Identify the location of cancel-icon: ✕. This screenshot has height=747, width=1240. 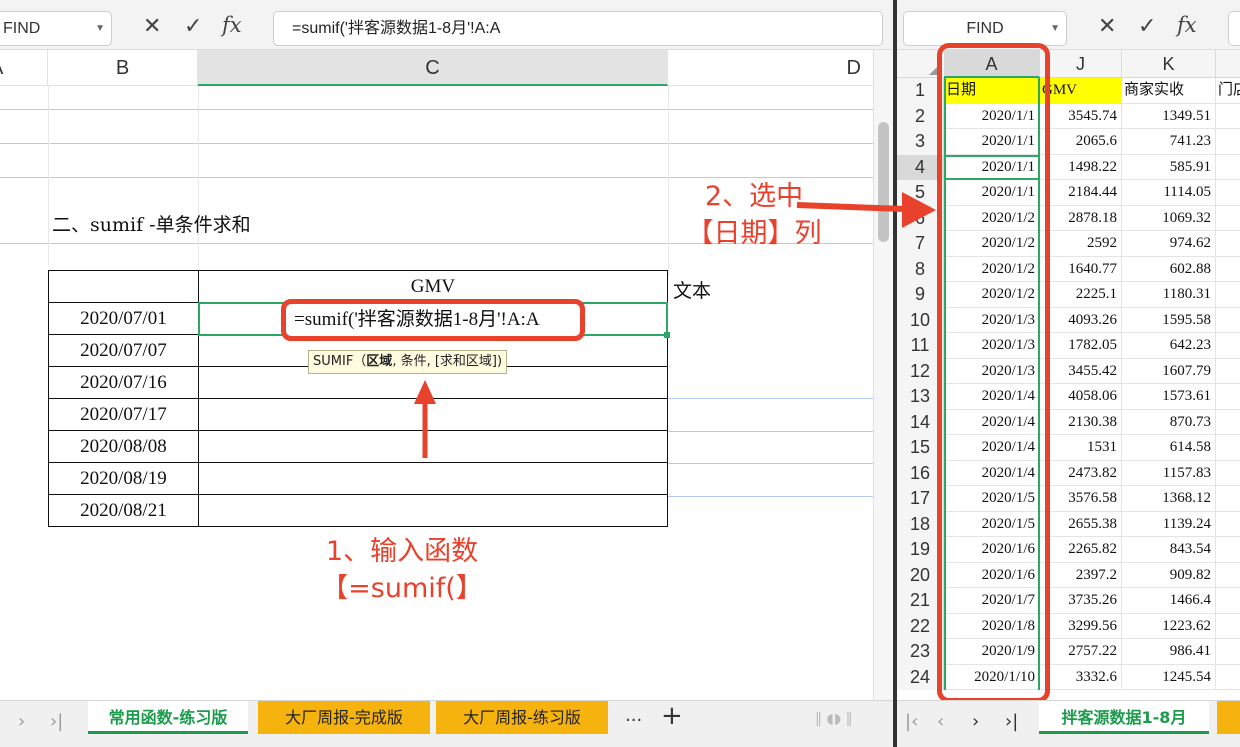
(152, 26).